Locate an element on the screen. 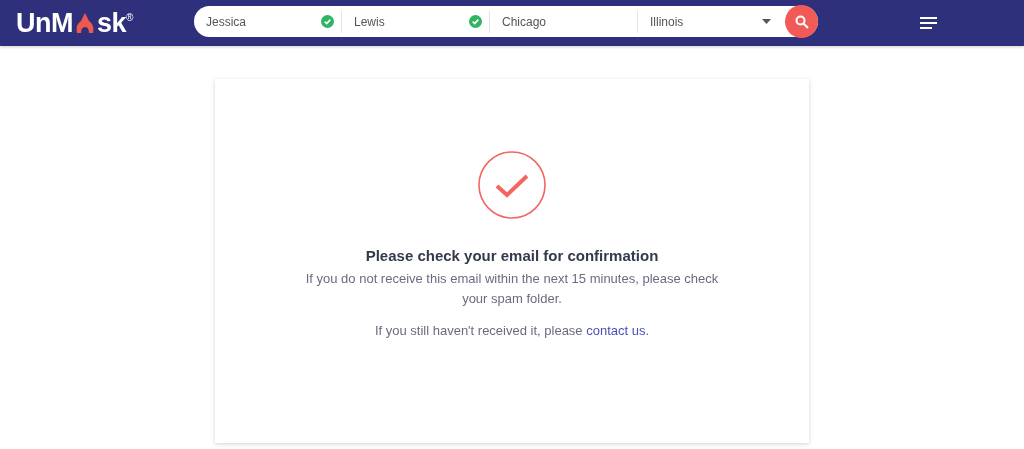  logo-text: sk is located at coordinates (112, 23).